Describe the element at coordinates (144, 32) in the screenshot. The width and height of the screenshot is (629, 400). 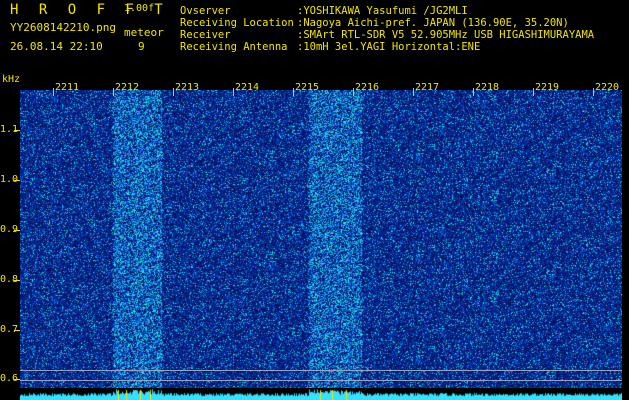
I see `meteor-label: meteor` at that location.